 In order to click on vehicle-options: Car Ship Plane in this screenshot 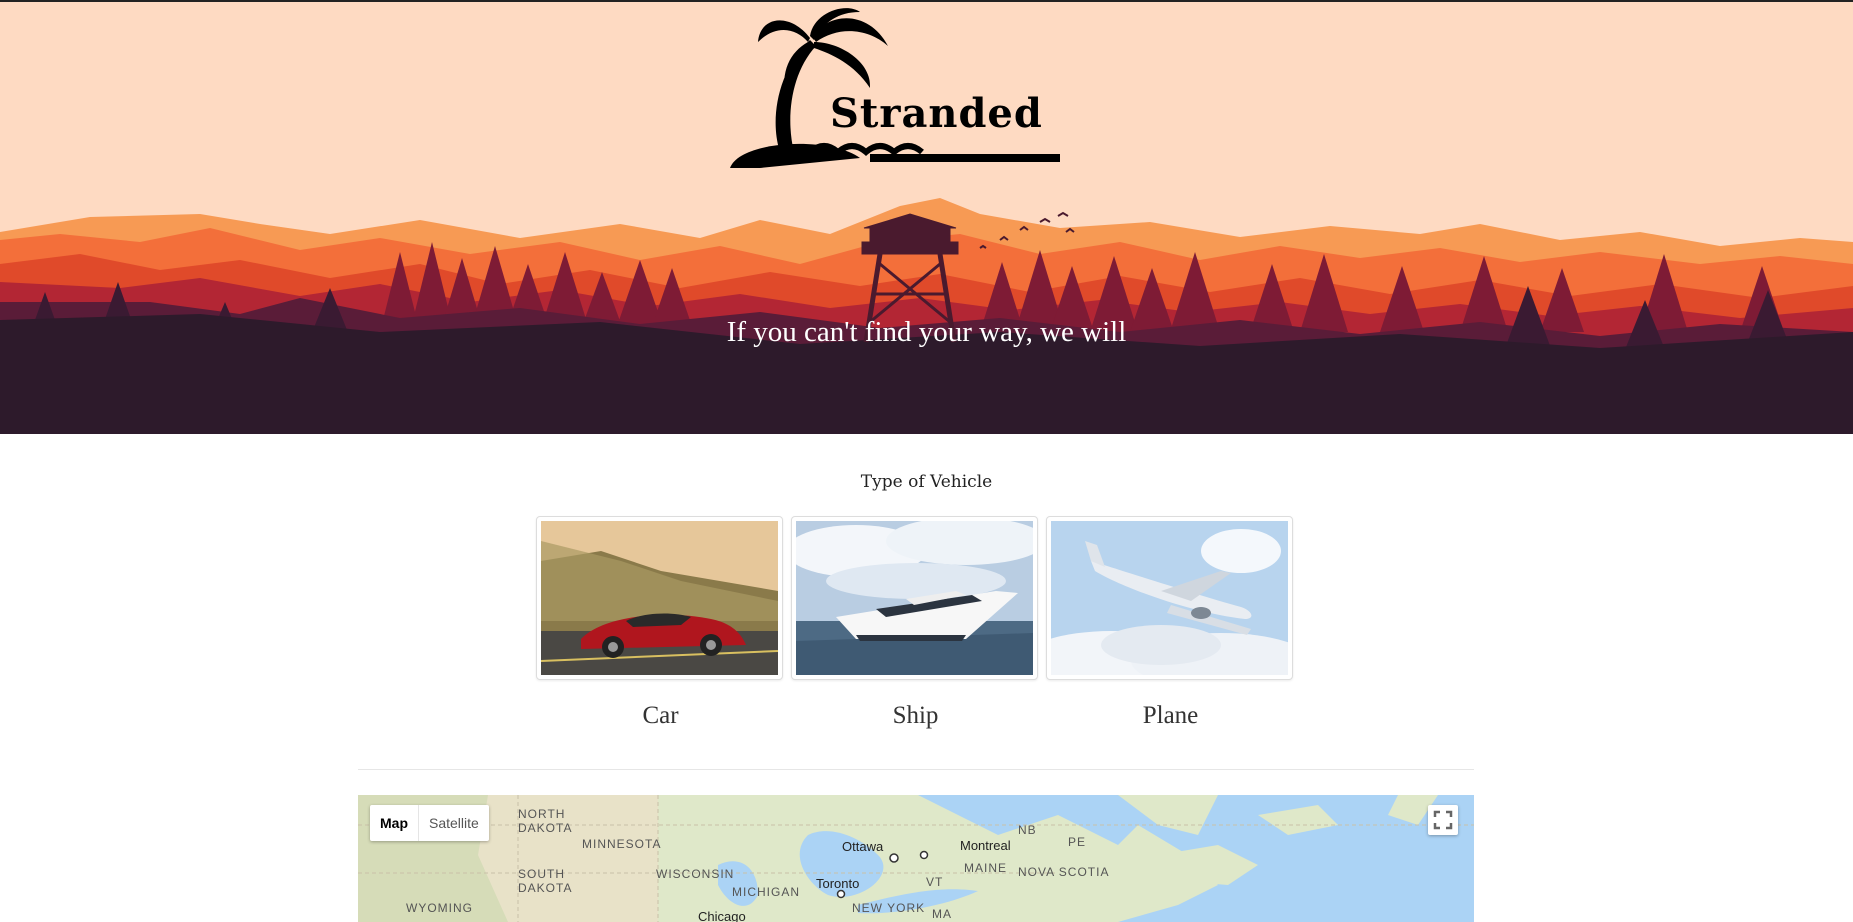, I will do `click(917, 626)`.